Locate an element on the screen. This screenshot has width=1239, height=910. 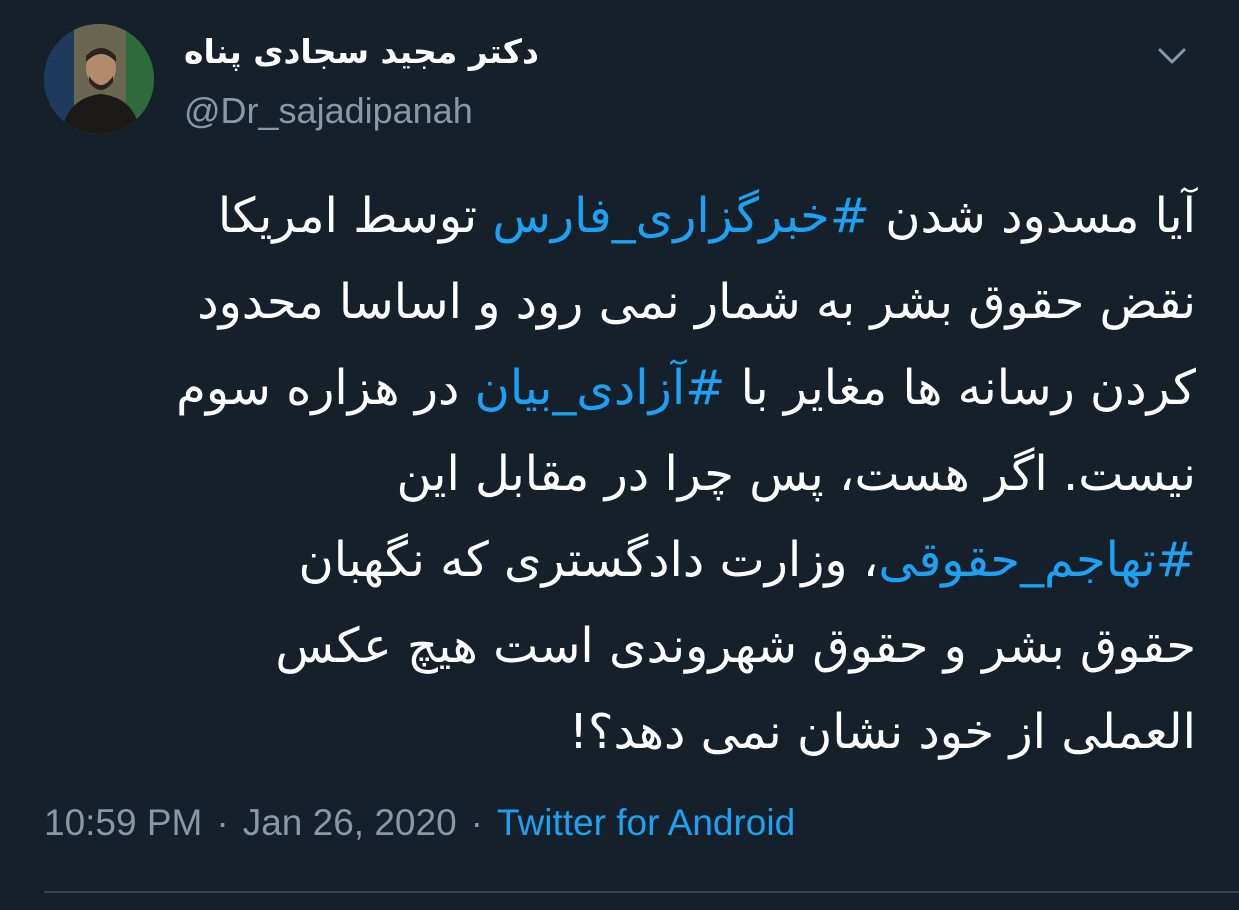
tweet-text-segment: توسط امریکا is located at coordinates (355, 216).